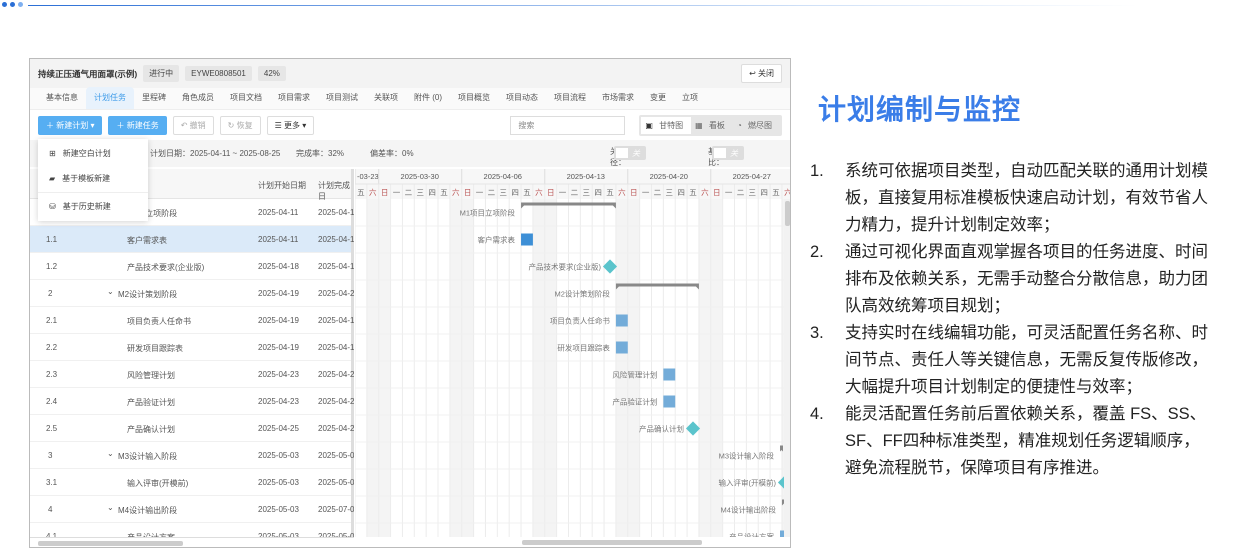  What do you see at coordinates (88, 73) in the screenshot?
I see `project-title: 持续正压通气用面罩(示例)` at bounding box center [88, 73].